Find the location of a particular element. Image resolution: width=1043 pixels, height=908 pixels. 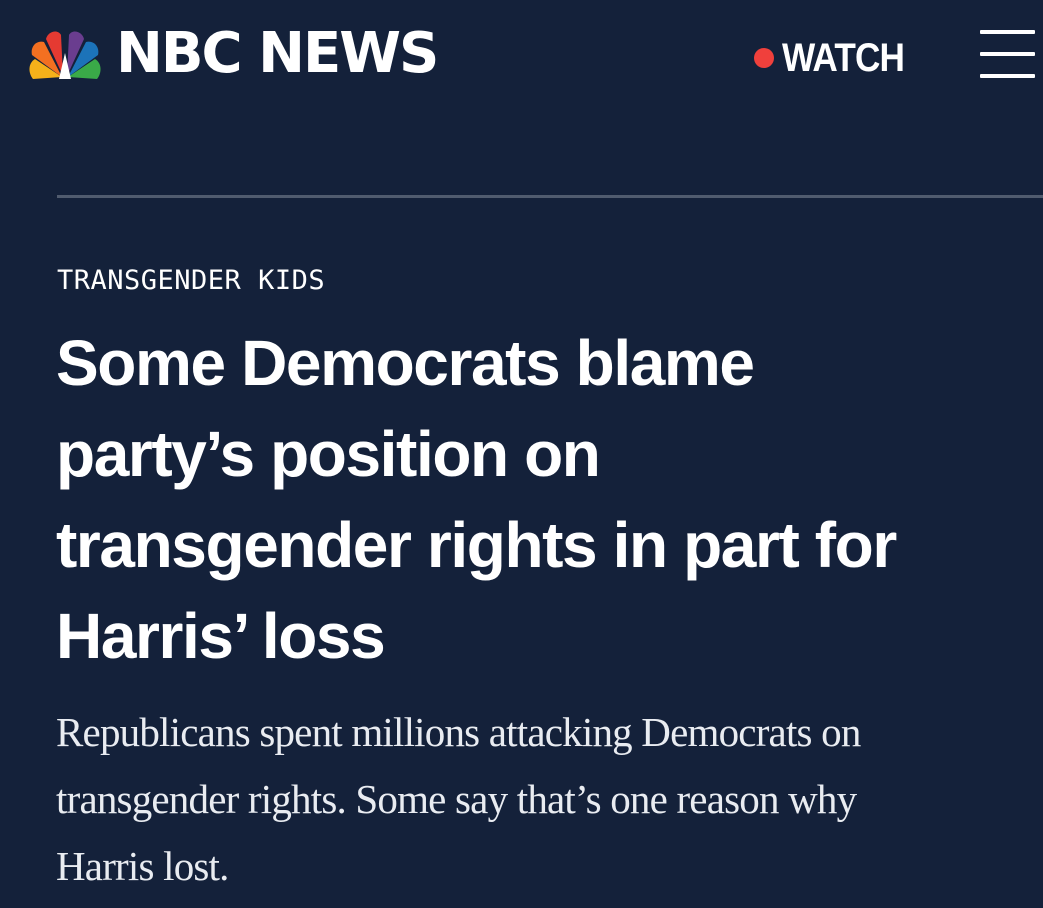

site-header: NBC NEWS WATCH is located at coordinates (521, 55).